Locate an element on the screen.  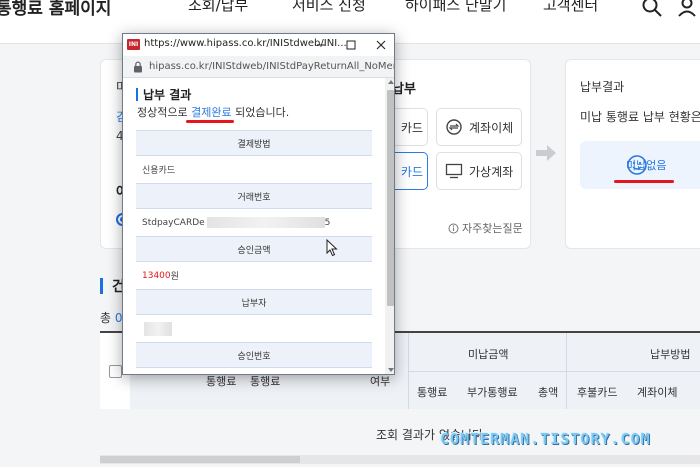
result-message: 정상적으로 결제완료 되었습니다. is located at coordinates (213, 112).